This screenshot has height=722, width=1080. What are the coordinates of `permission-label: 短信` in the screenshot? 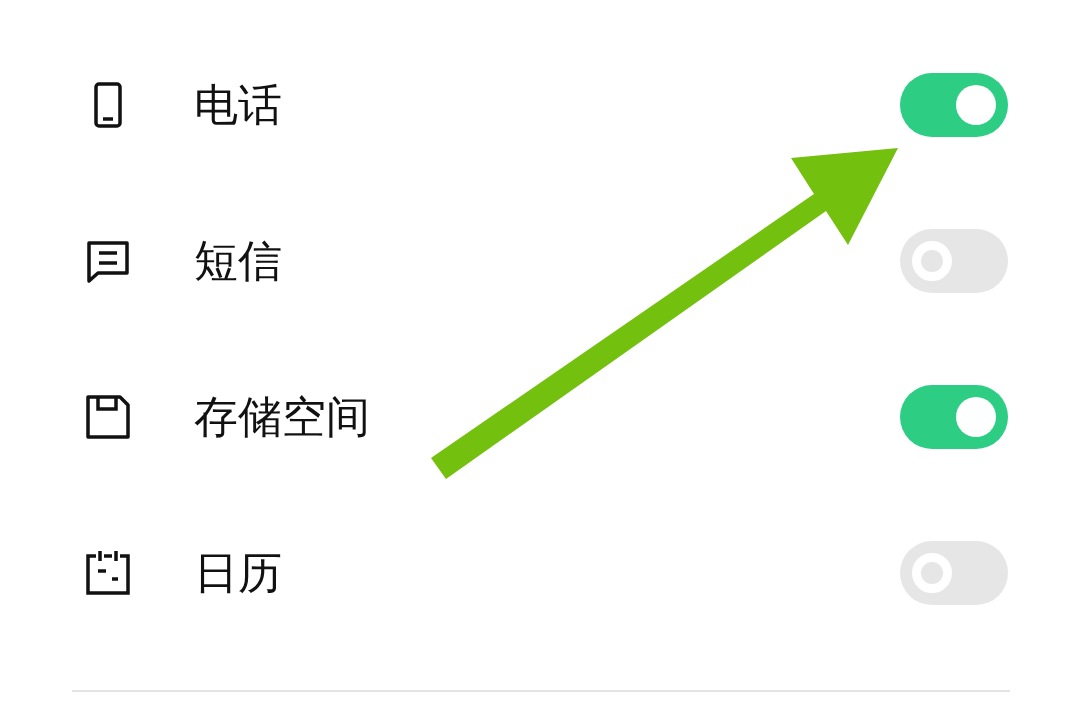 It's located at (238, 260).